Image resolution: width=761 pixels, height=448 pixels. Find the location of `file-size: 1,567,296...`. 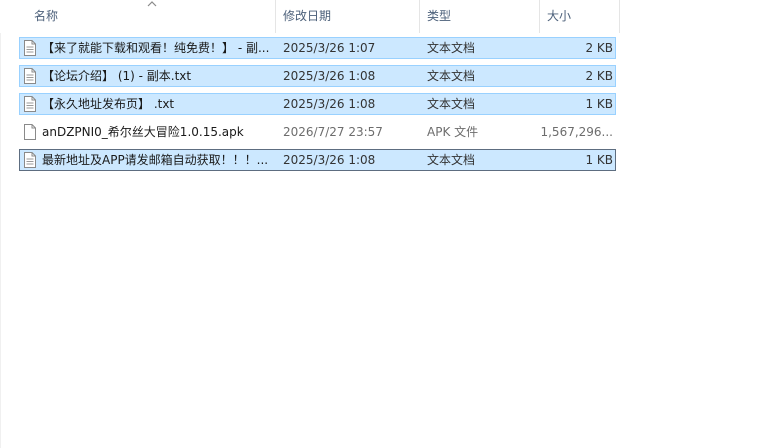

file-size: 1,567,296... is located at coordinates (576, 132).